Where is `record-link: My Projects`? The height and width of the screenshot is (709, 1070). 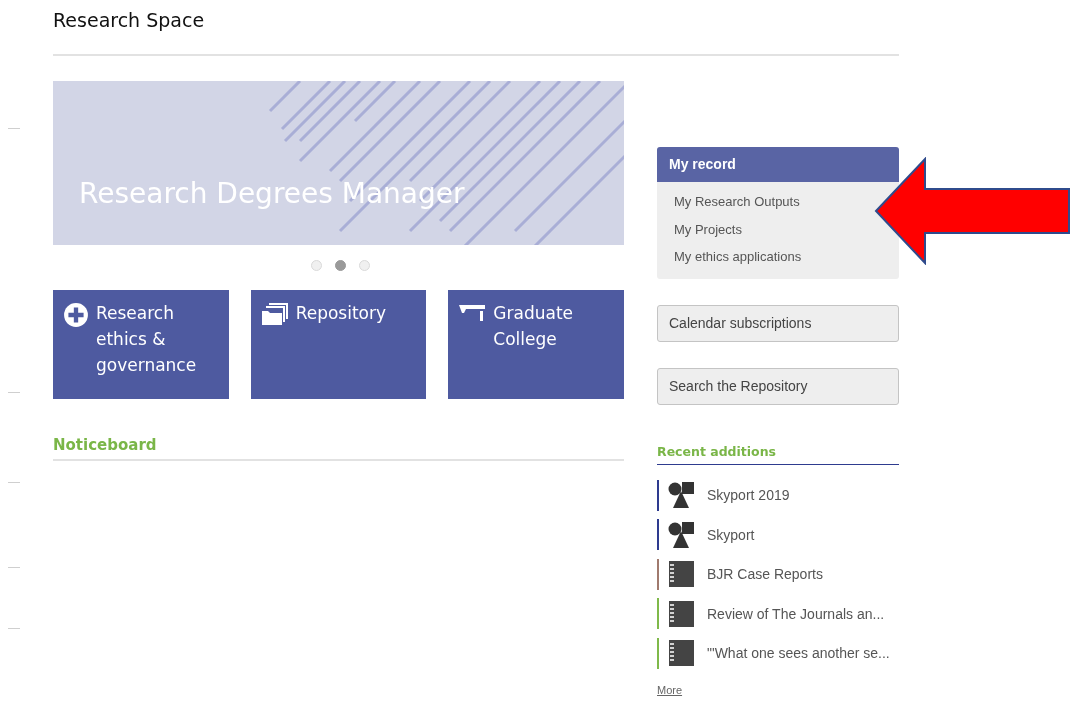 record-link: My Projects is located at coordinates (708, 229).